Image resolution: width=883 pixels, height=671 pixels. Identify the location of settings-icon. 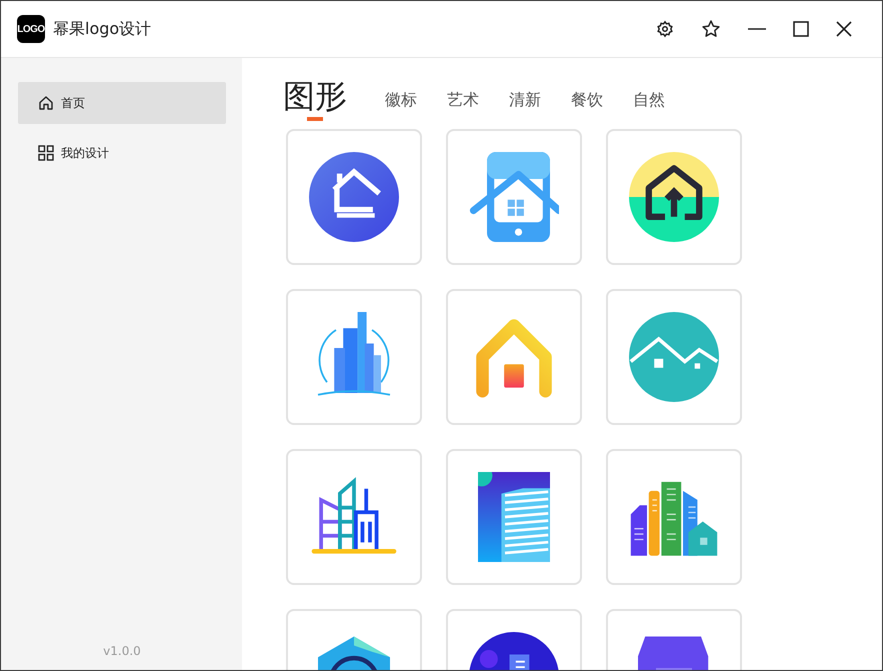
(665, 29).